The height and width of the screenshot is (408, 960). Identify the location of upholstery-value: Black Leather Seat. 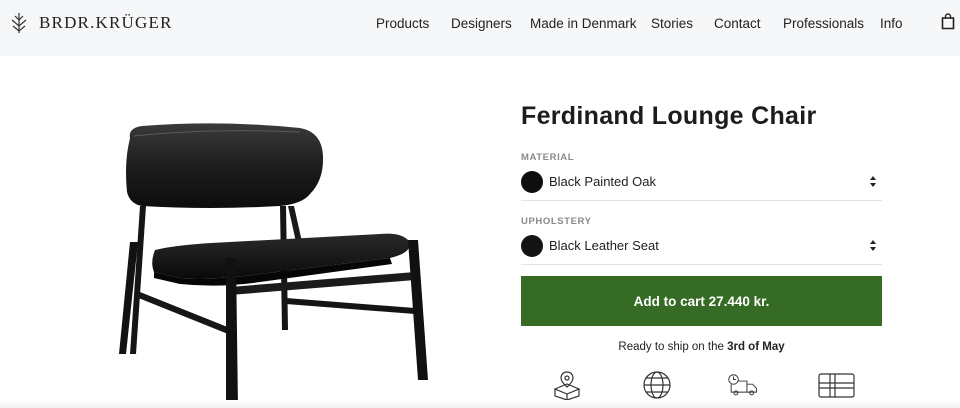
(604, 245).